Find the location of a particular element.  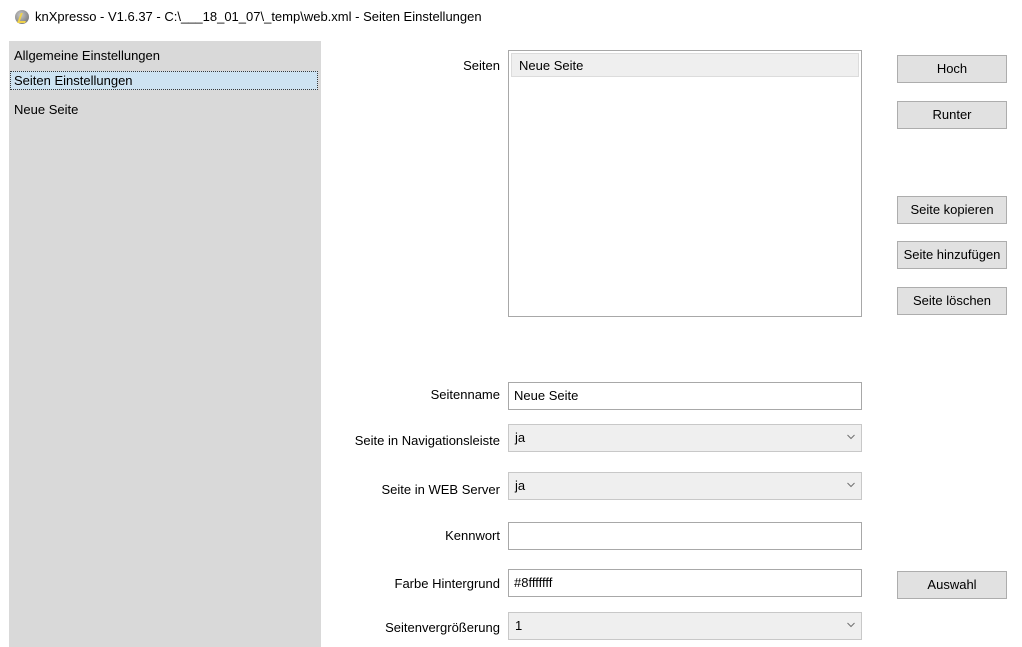

password-field is located at coordinates (685, 536).